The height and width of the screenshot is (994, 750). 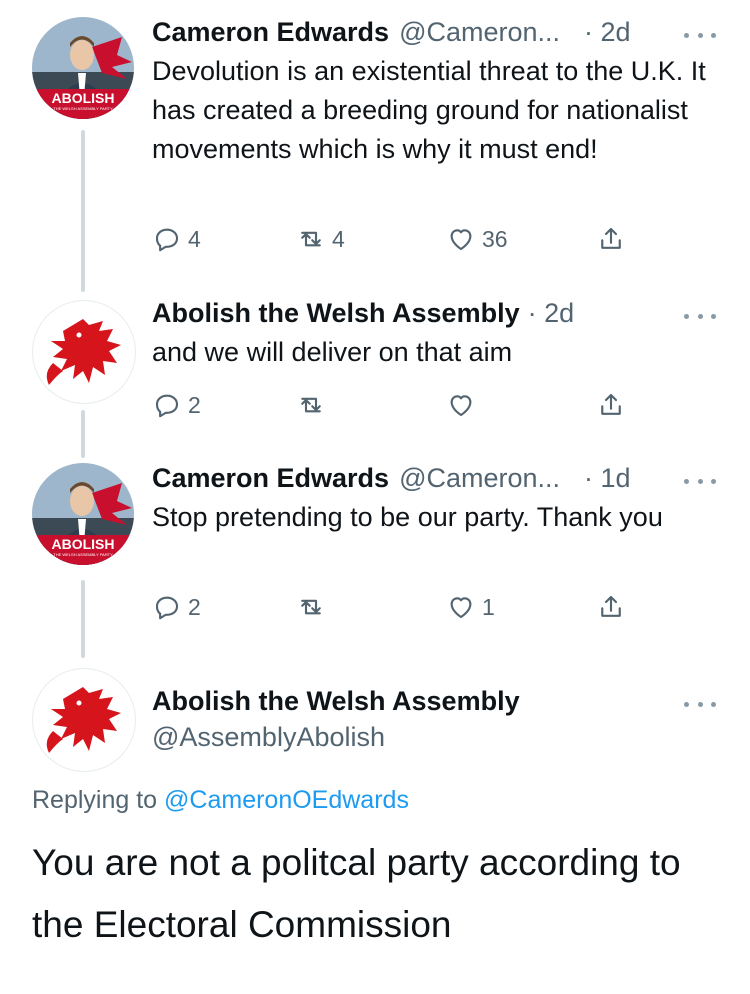 I want to click on replying-context: Replying to @CameronOEdwards, so click(x=220, y=800).